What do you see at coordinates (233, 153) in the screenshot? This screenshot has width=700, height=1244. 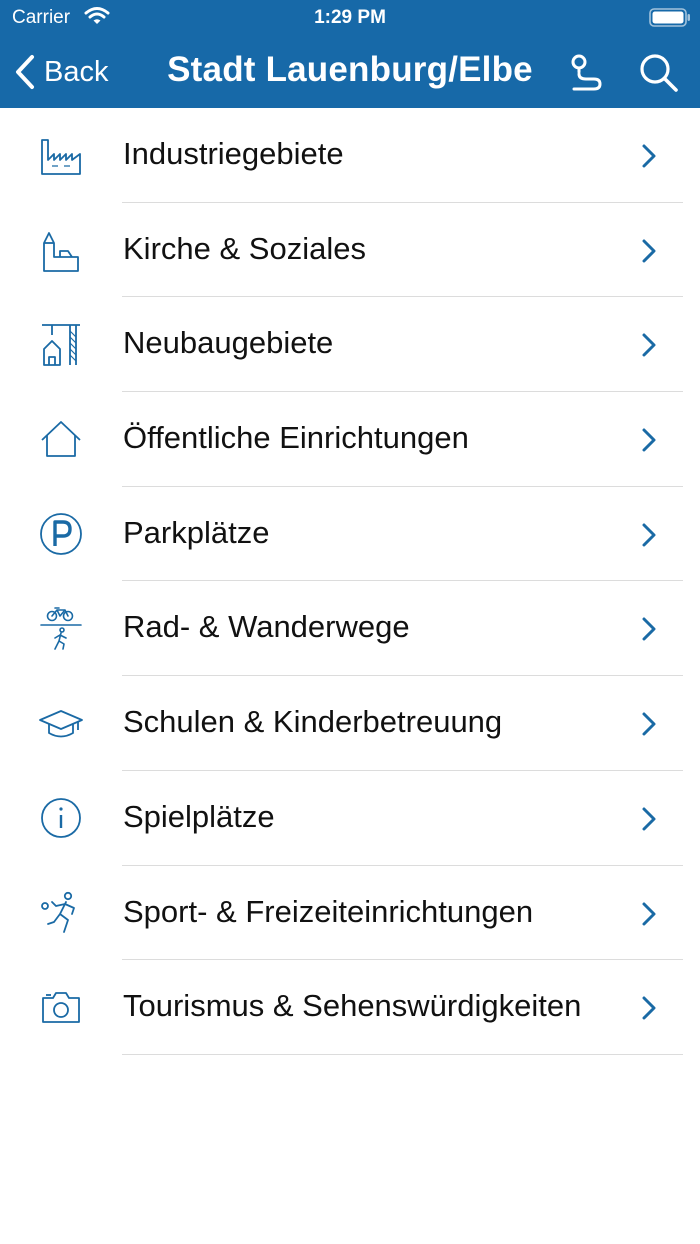 I see `list-item-label: Industriegebiete` at bounding box center [233, 153].